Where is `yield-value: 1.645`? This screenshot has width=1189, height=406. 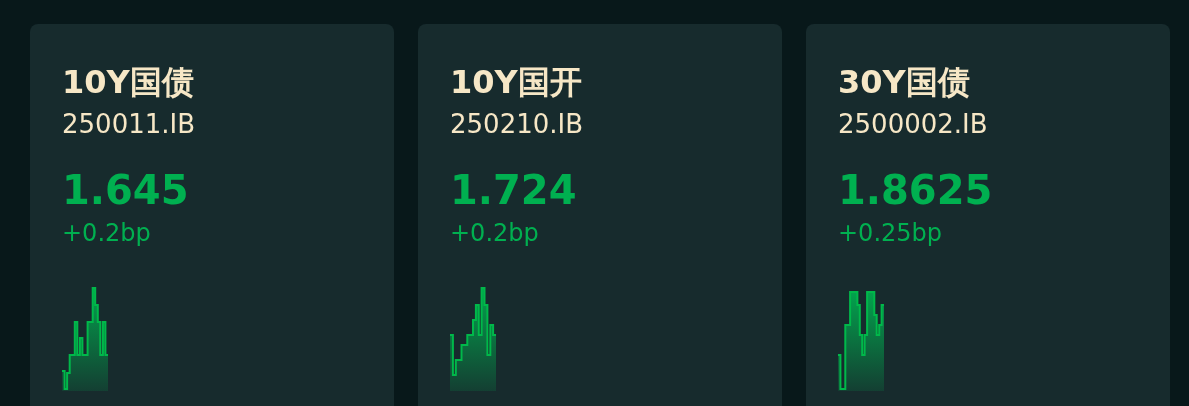
yield-value: 1.645 is located at coordinates (125, 190).